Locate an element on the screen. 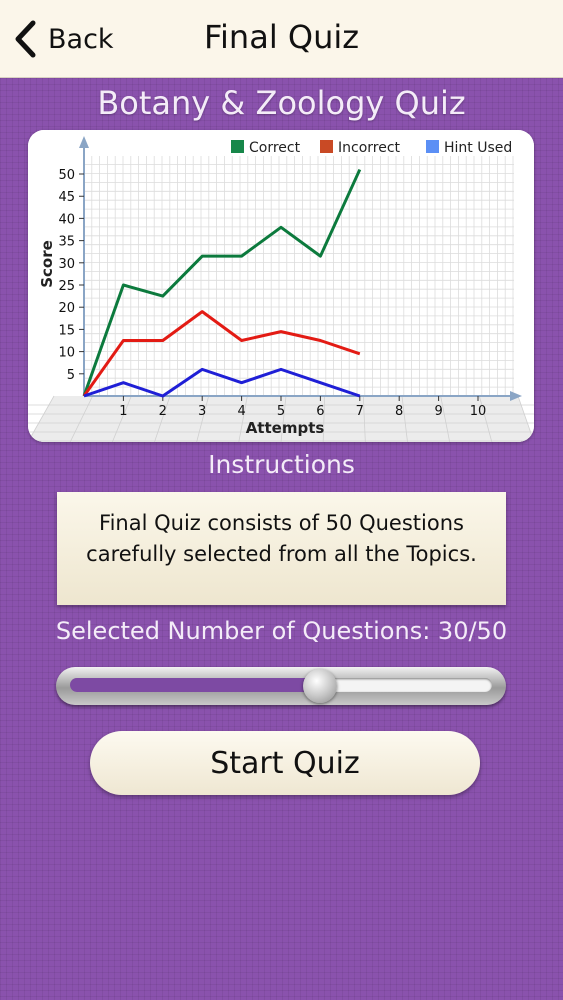 This screenshot has width=563, height=1000. y-tick-label: 40 is located at coordinates (66, 219).